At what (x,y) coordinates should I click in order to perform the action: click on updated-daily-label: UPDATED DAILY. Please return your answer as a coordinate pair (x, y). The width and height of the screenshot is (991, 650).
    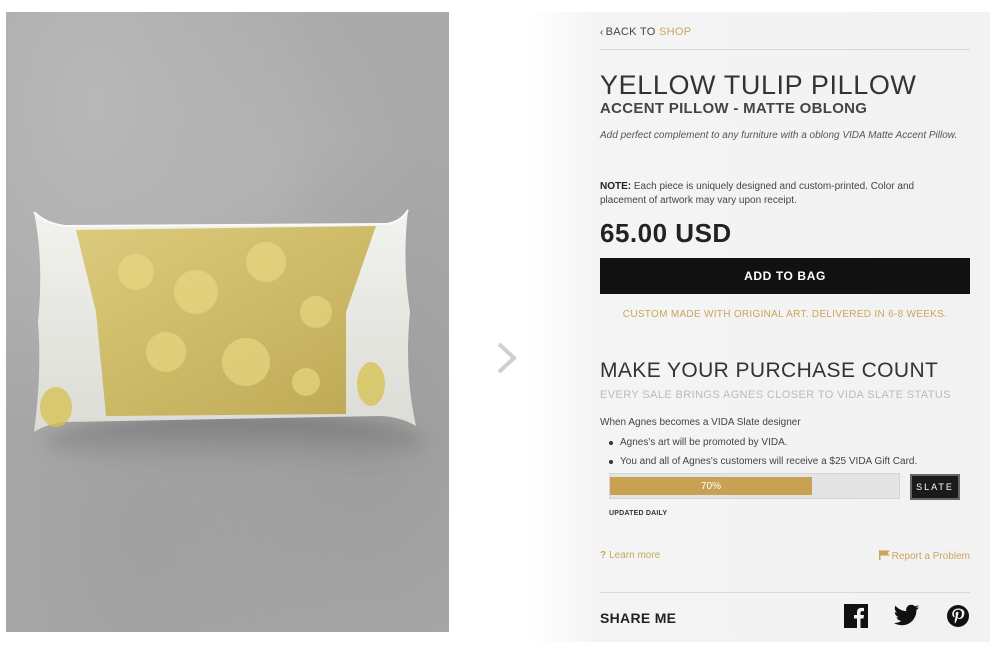
    Looking at the image, I should click on (638, 513).